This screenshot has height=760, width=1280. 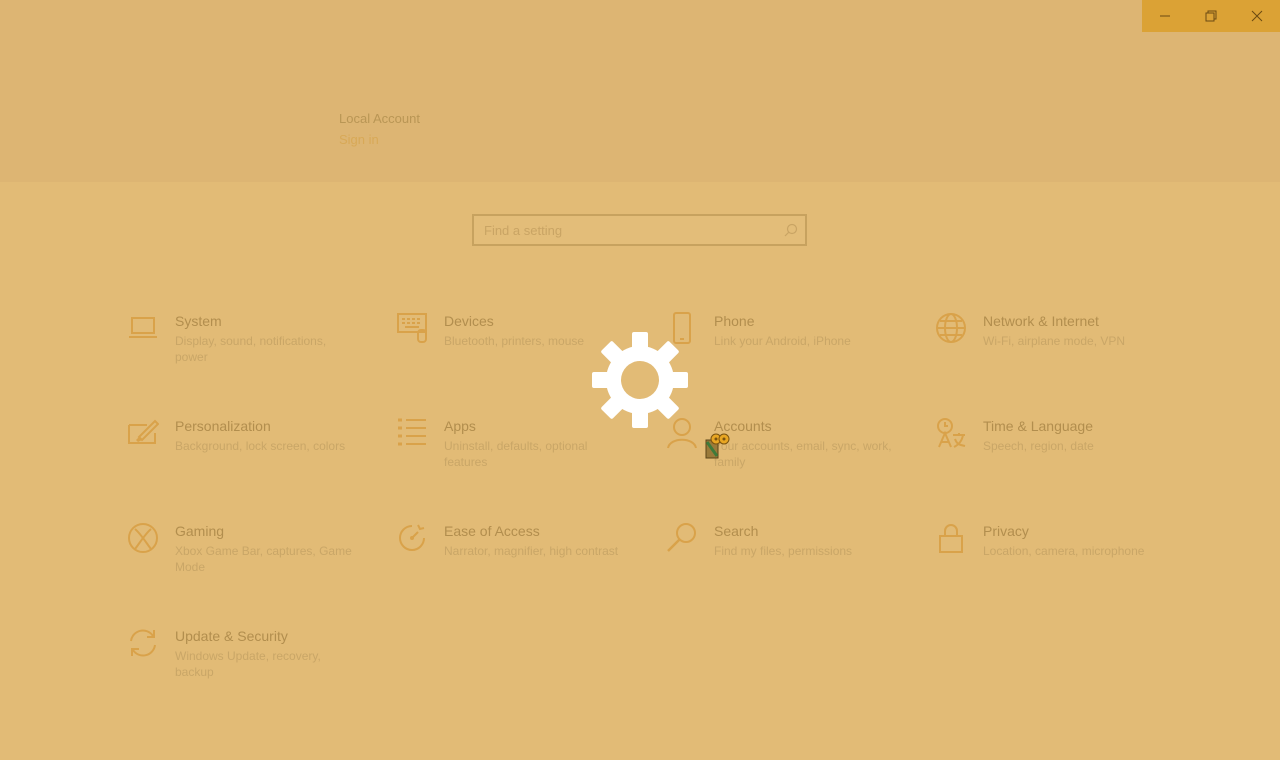 I want to click on tile-description: Xbox Game Bar, captures, Game Mode, so click(x=263, y=559).